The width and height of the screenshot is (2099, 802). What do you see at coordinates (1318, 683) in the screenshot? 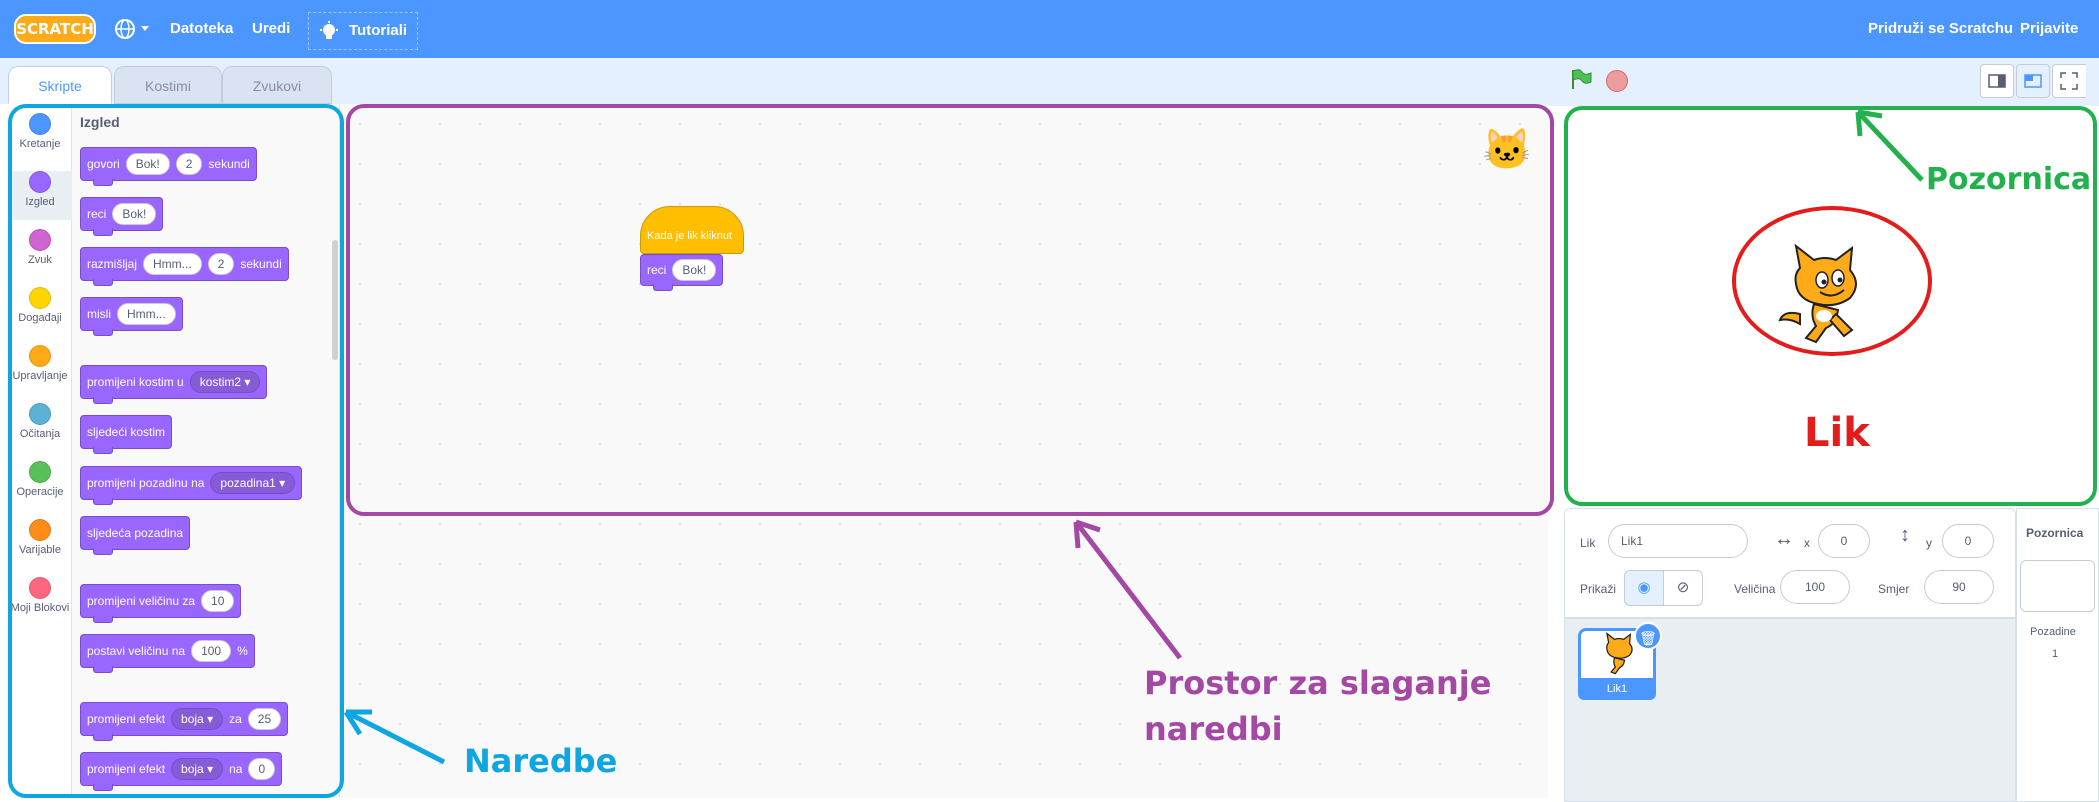
I see `workspace-annotation-line1: Prostor za slaganje` at bounding box center [1318, 683].